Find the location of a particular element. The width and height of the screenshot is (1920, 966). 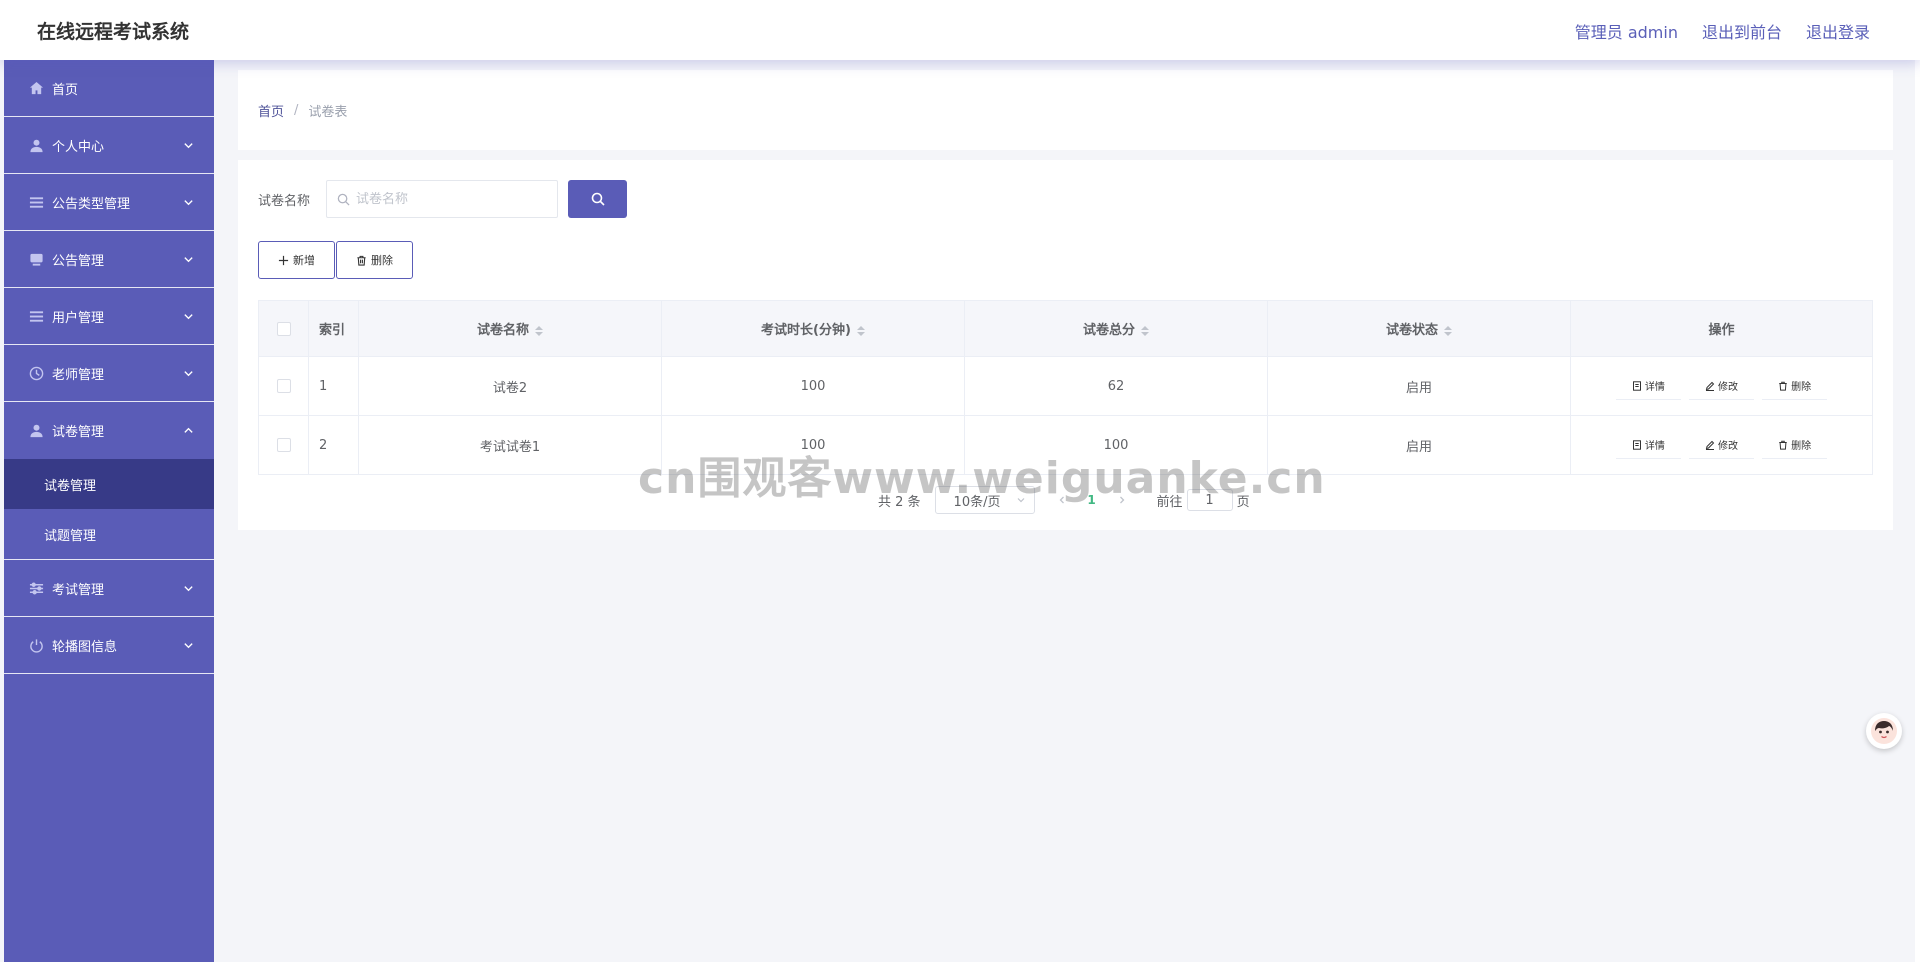

chevron-up-icon is located at coordinates (188, 430).